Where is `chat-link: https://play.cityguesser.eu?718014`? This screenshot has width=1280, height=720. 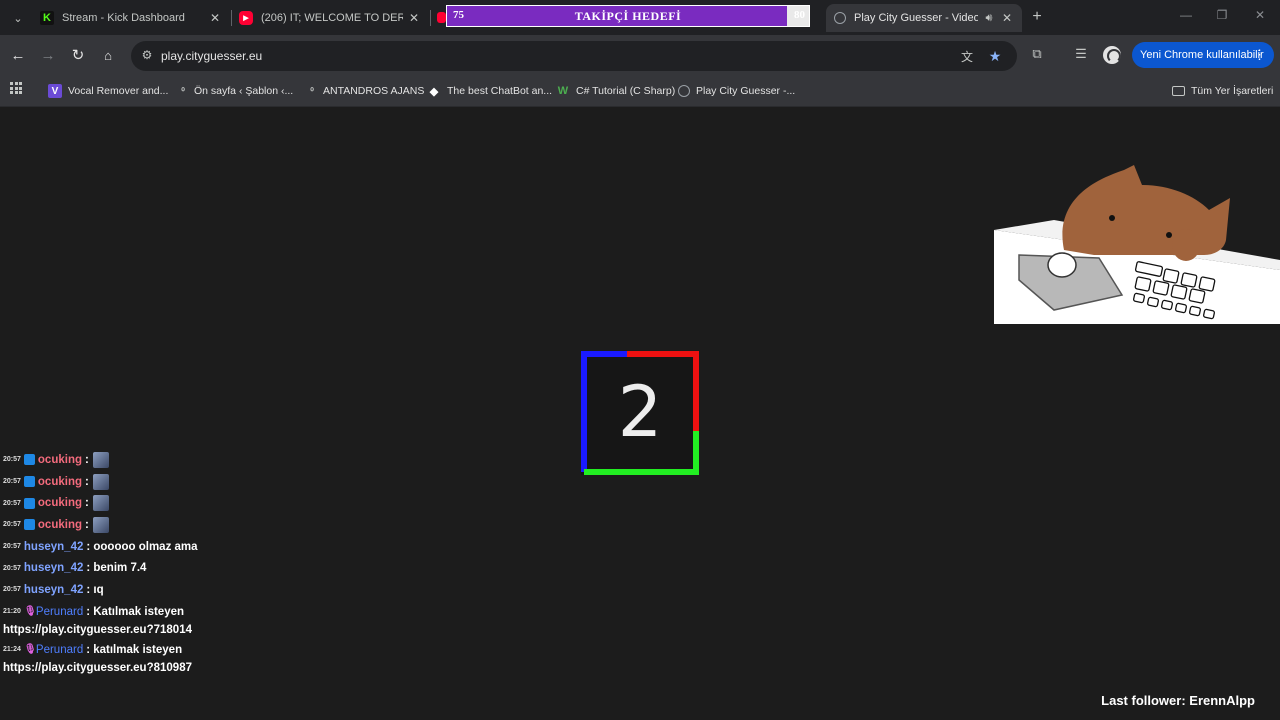 chat-link: https://play.cityguesser.eu?718014 is located at coordinates (133, 630).